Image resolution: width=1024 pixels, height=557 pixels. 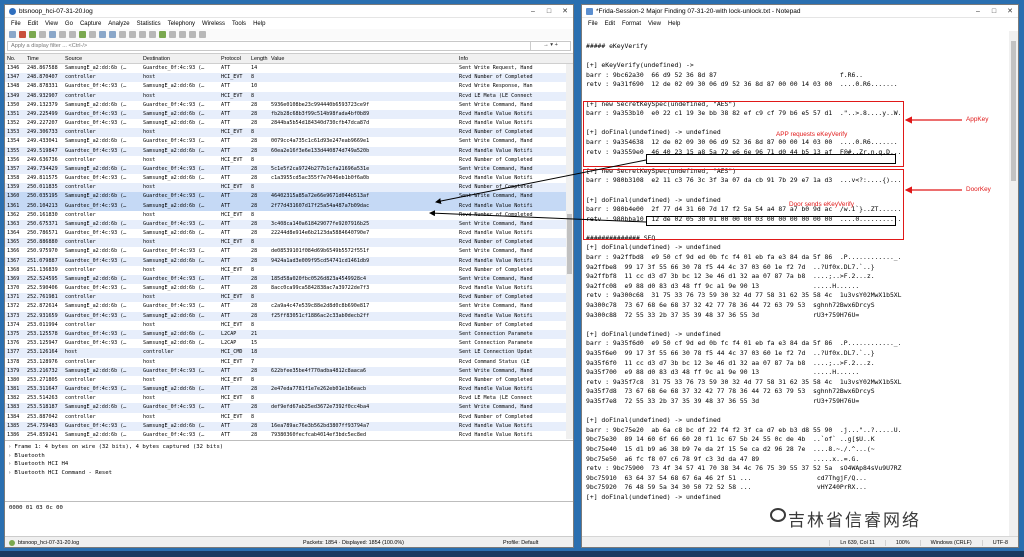 I want to click on find-packet-icon, so click(x=92, y=34).